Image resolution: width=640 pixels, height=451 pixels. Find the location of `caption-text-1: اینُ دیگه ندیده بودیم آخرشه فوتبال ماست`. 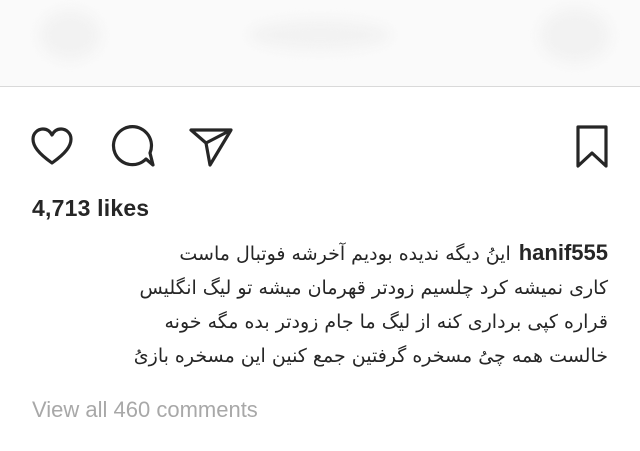

caption-text-1: اینُ دیگه ندیده بودیم آخرشه فوتبال ماست is located at coordinates (345, 254).